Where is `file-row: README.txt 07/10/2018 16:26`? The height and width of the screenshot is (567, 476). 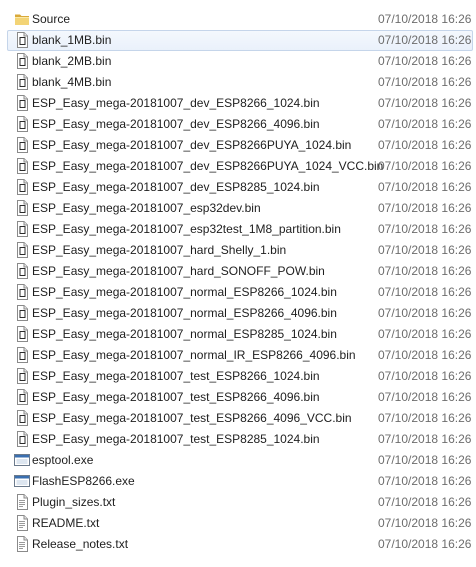 file-row: README.txt 07/10/2018 16:26 is located at coordinates (238, 523).